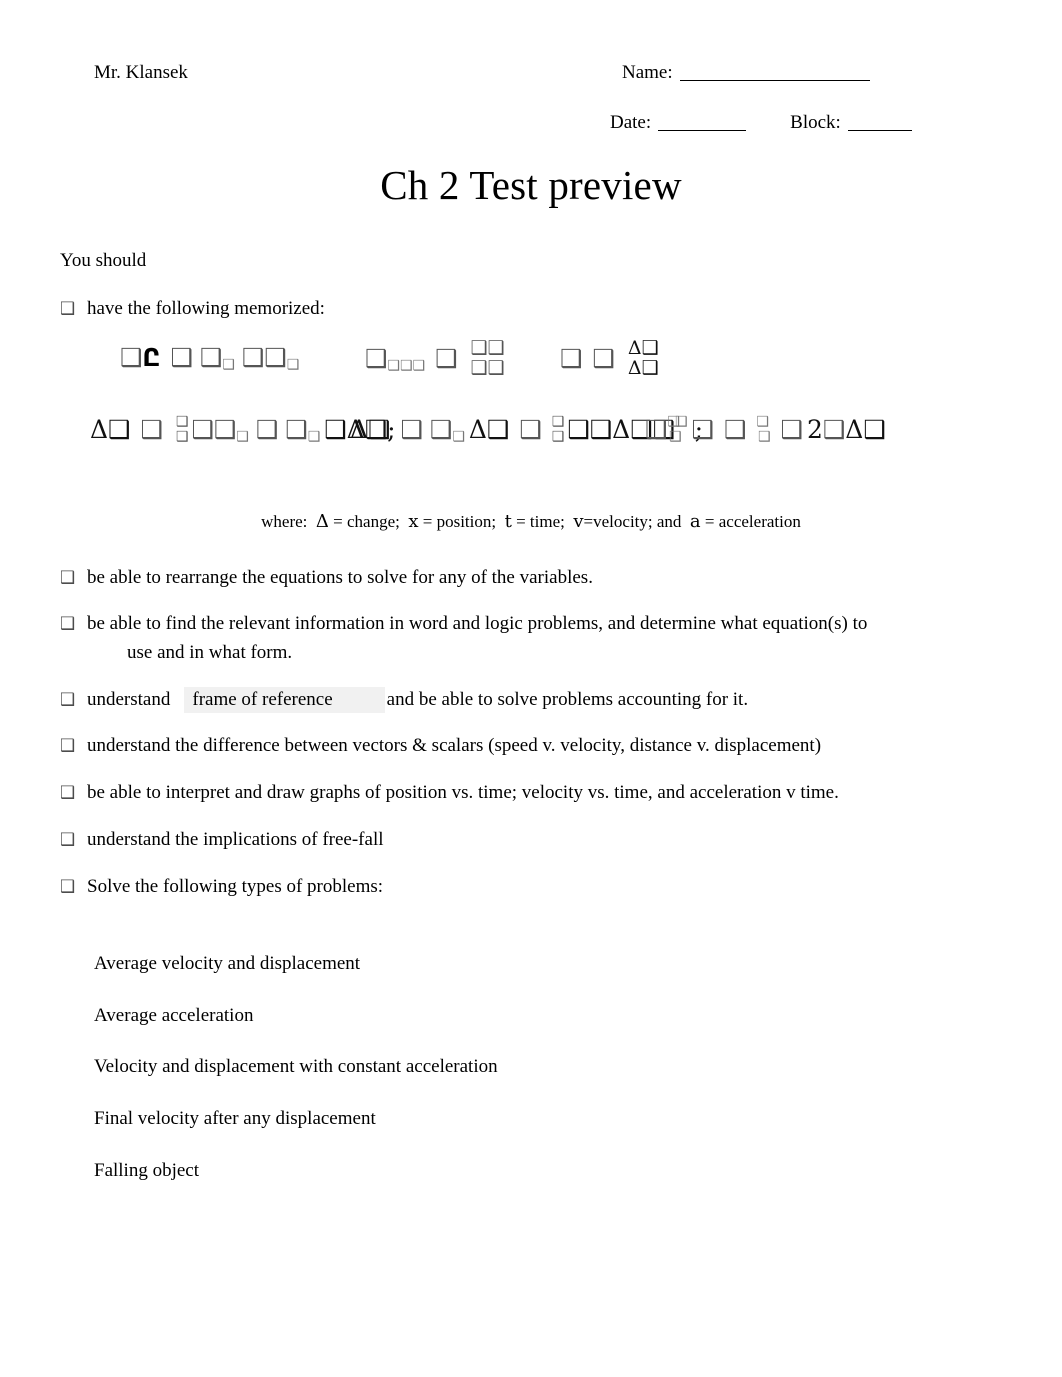 Image resolution: width=1062 pixels, height=1377 pixels. Describe the element at coordinates (103, 260) in the screenshot. I see `intro-text: You should` at that location.